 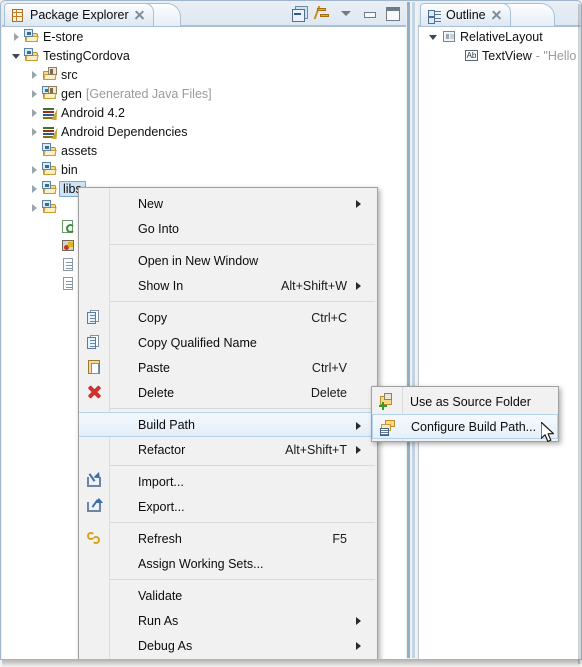 I want to click on window-shadow-bottom, so click(x=291, y=663).